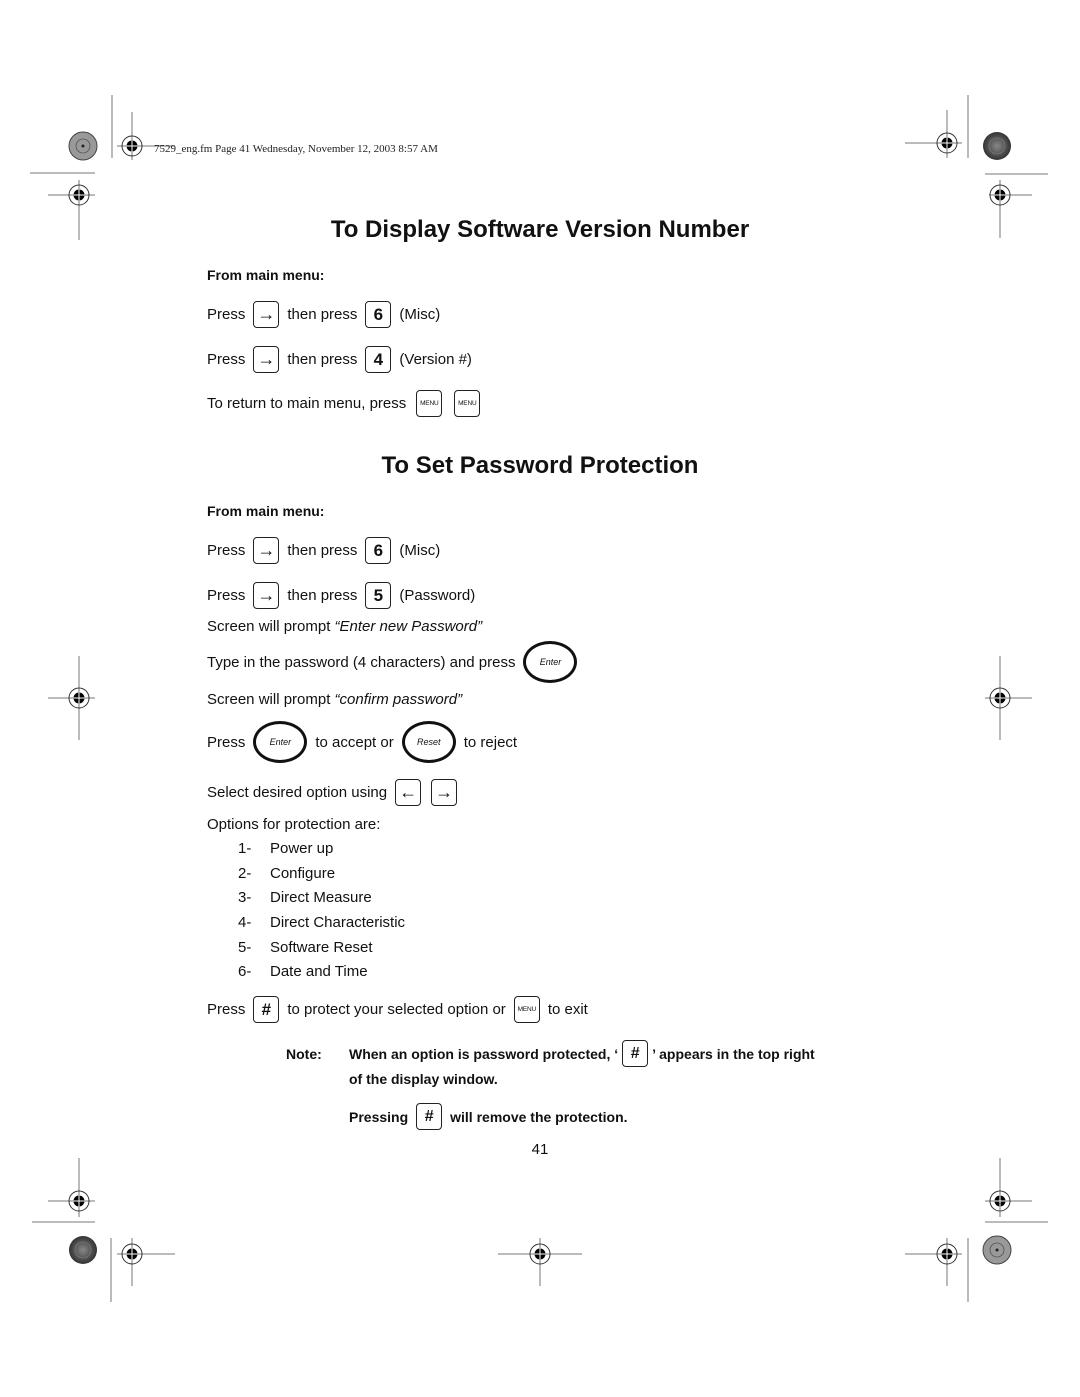  Describe the element at coordinates (245, 972) in the screenshot. I see `option-number: 6-` at that location.